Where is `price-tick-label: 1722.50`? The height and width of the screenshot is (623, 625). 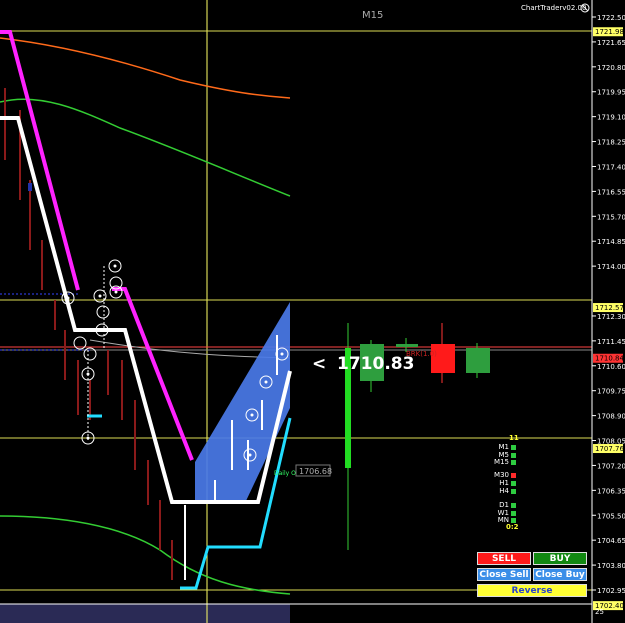 price-tick-label: 1722.50 is located at coordinates (611, 18).